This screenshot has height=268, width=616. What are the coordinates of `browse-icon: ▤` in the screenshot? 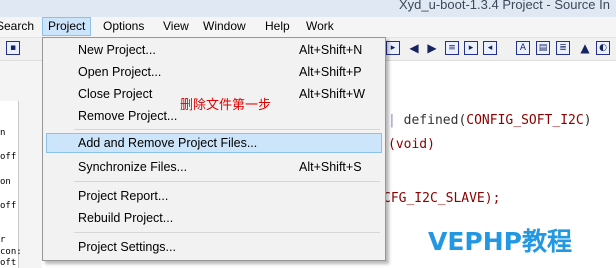 It's located at (543, 48).